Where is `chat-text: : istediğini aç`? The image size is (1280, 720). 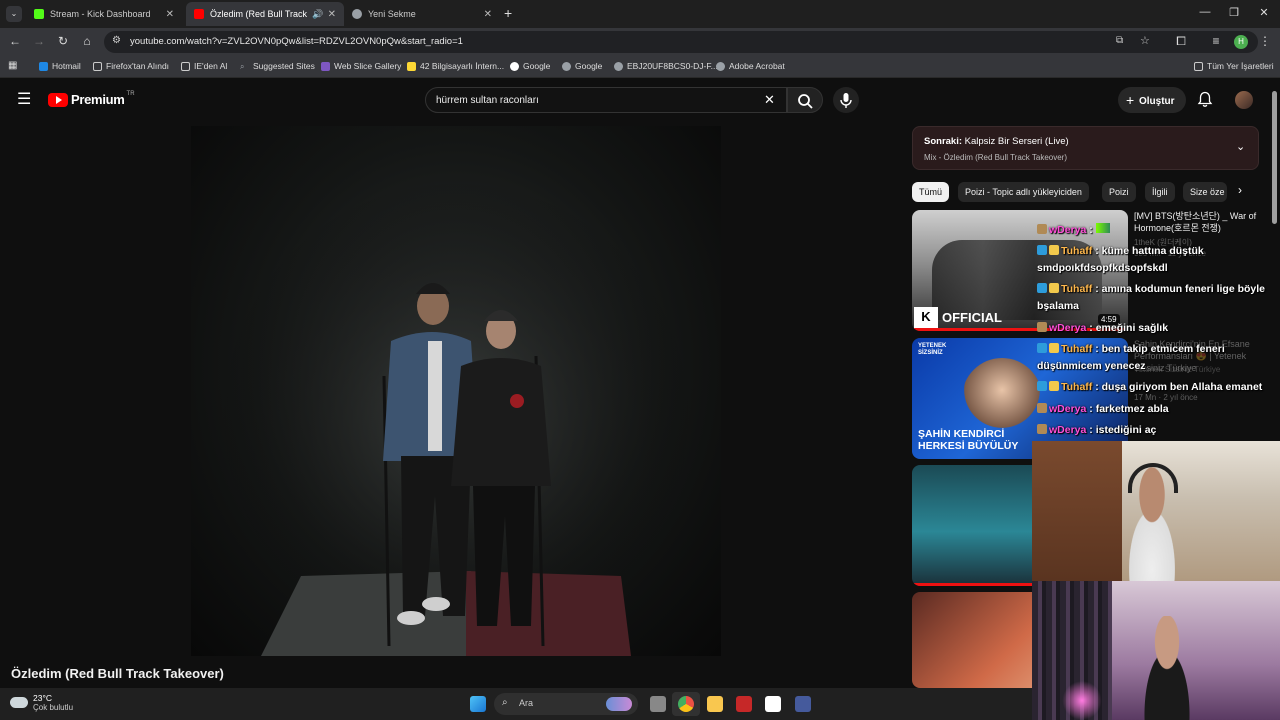 chat-text: : istediğini aç is located at coordinates (1123, 430).